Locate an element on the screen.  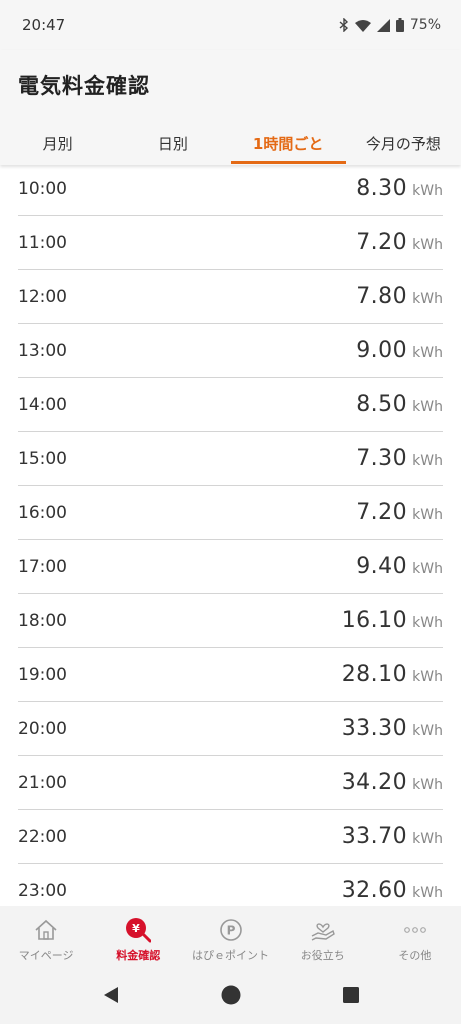
usage-value: 33.30 is located at coordinates (374, 728).